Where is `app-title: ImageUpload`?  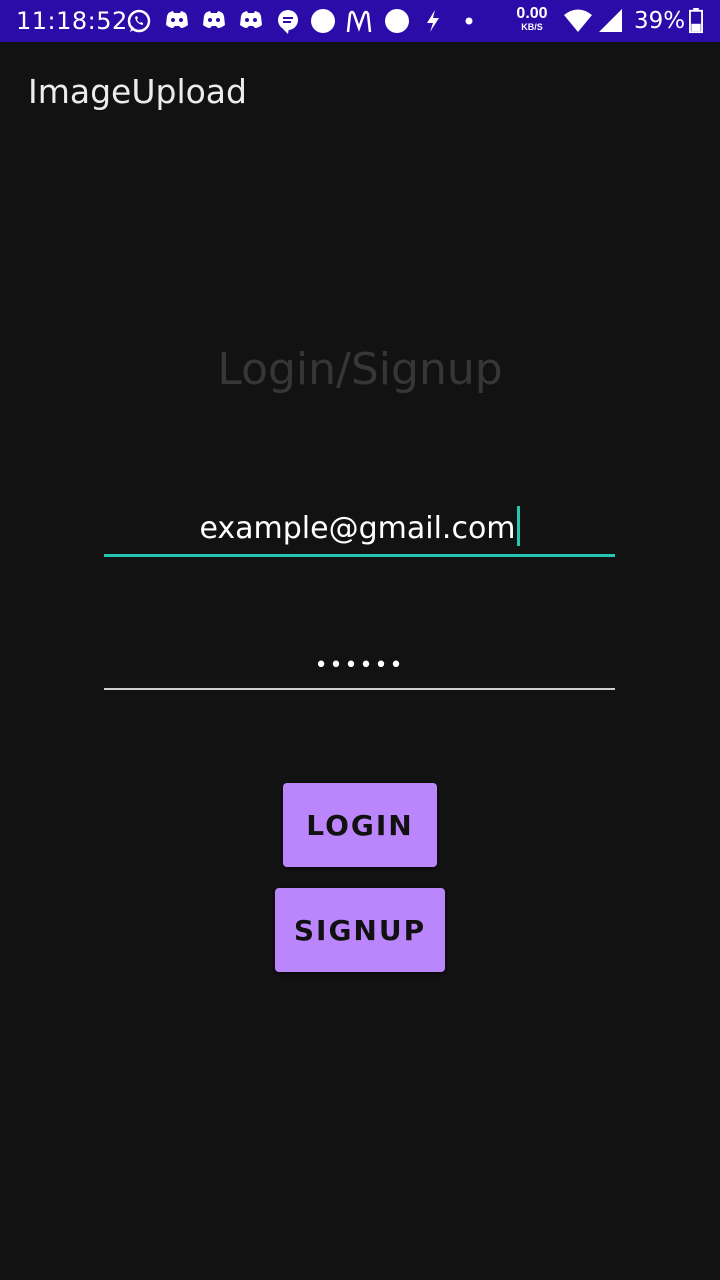 app-title: ImageUpload is located at coordinates (137, 91).